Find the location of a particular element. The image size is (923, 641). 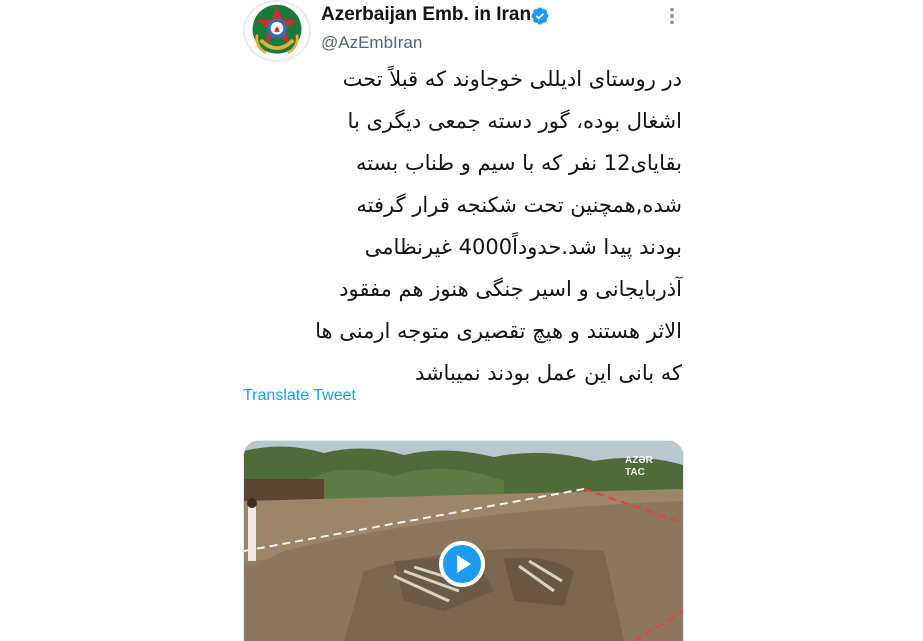

tweet-text-line: اشغال بوده، گور دسته جمعی دیگری با is located at coordinates (514, 121).